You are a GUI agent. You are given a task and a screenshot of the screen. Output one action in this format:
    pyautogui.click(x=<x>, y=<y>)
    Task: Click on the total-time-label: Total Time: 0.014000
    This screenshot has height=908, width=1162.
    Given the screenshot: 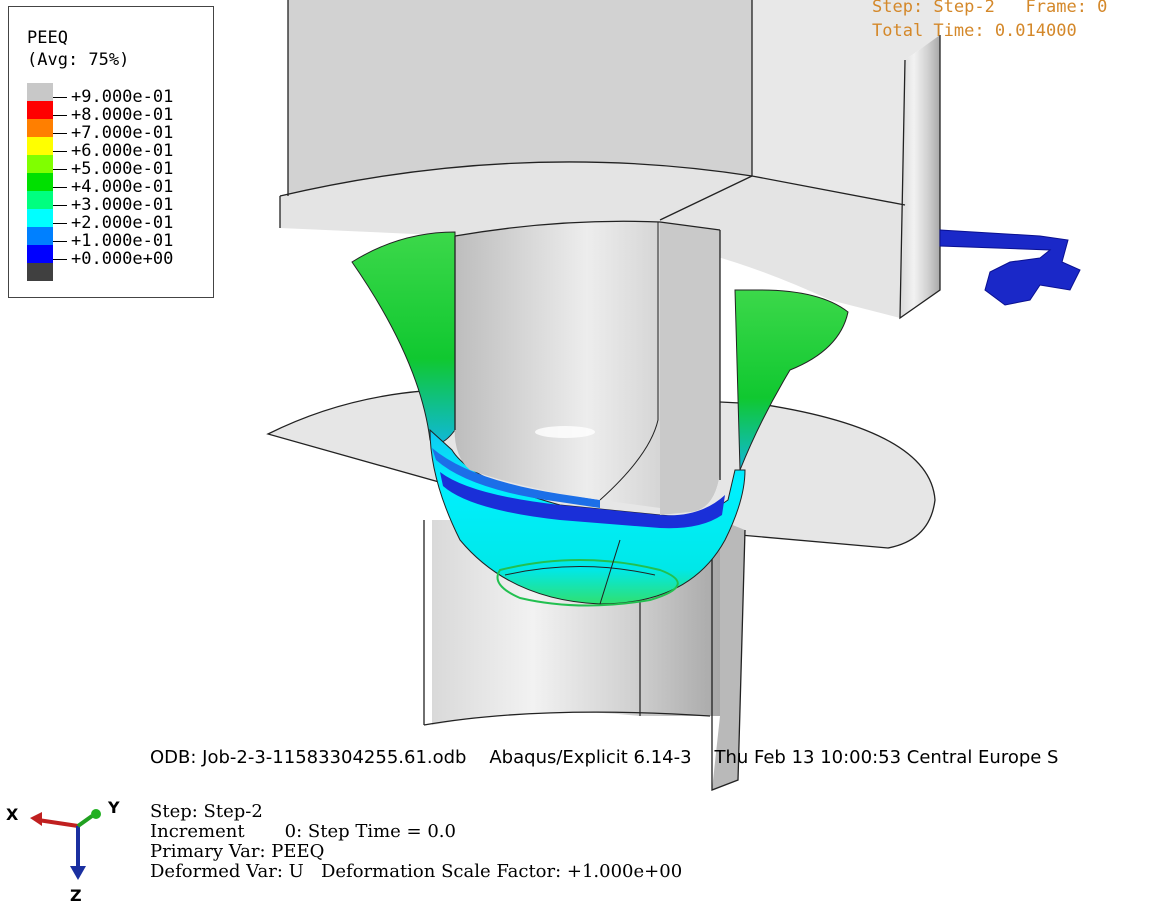 What is the action you would take?
    pyautogui.click(x=974, y=31)
    